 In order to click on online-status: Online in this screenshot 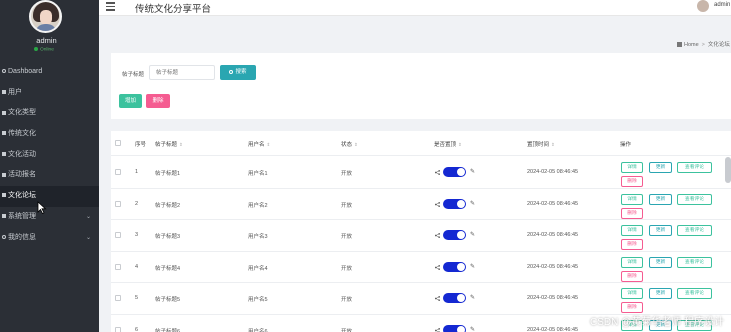, I will do `click(44, 49)`.